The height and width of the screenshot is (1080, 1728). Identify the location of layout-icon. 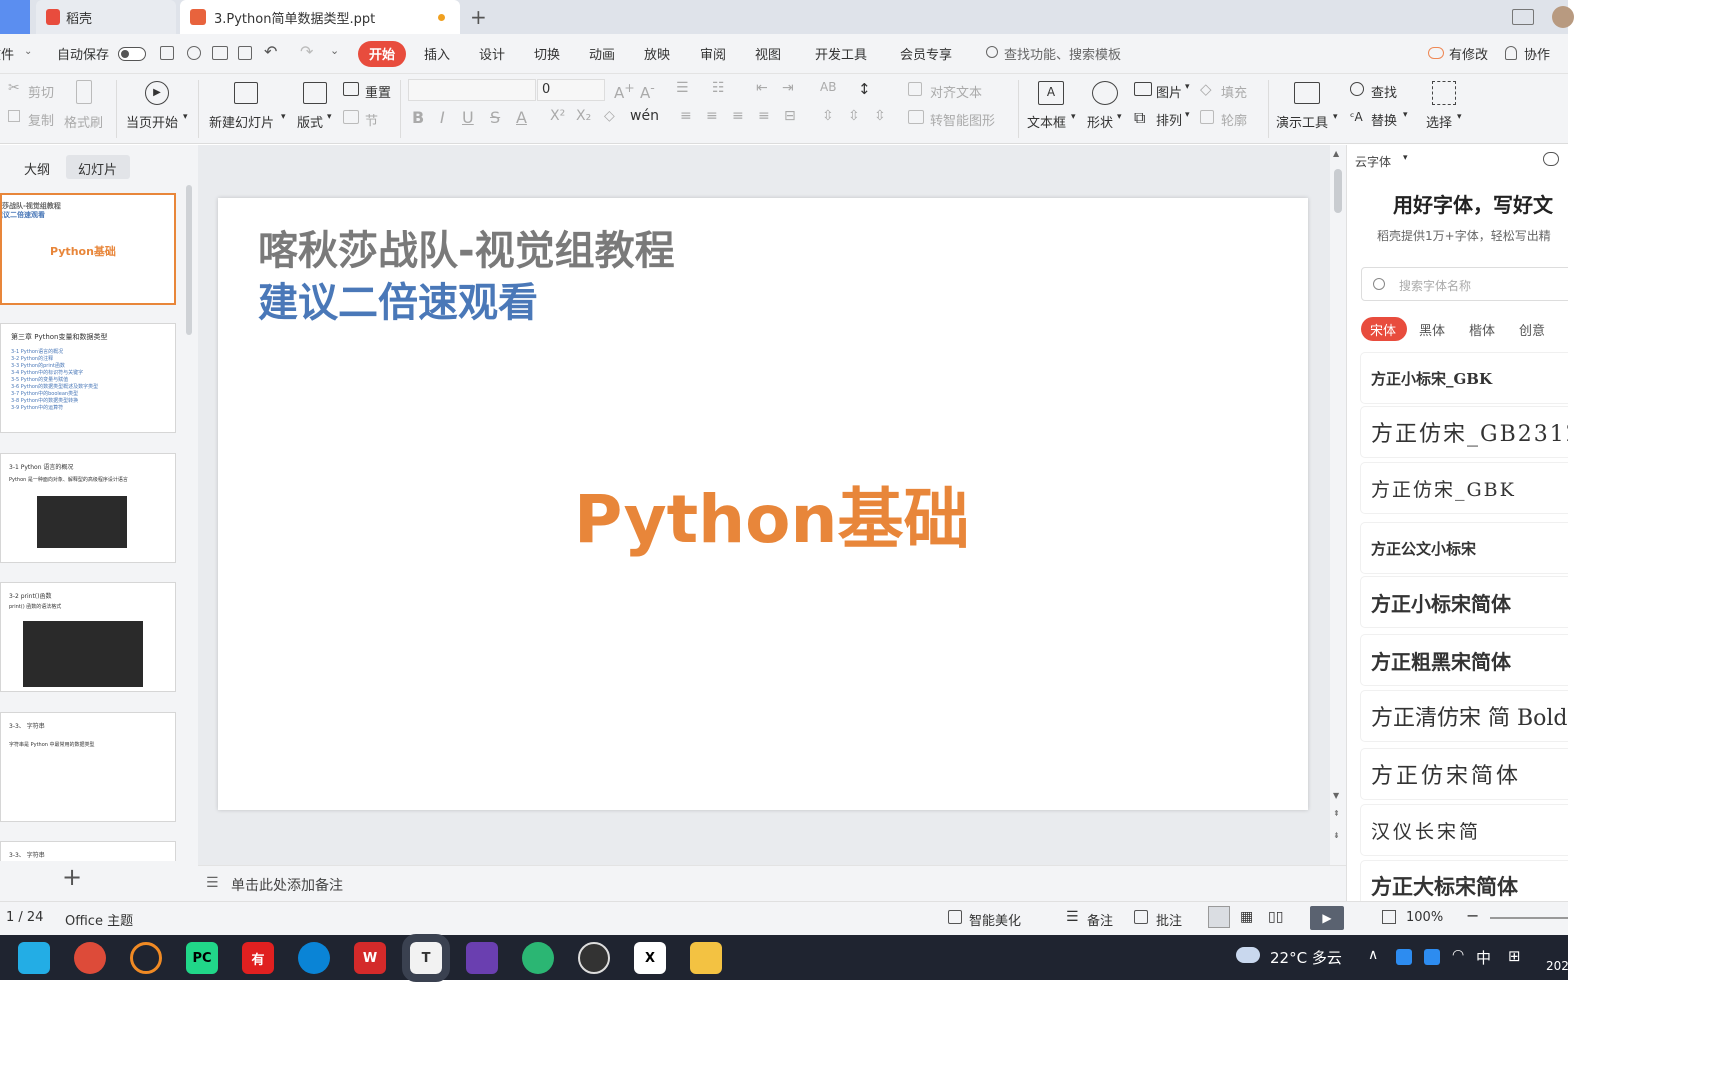
(315, 93).